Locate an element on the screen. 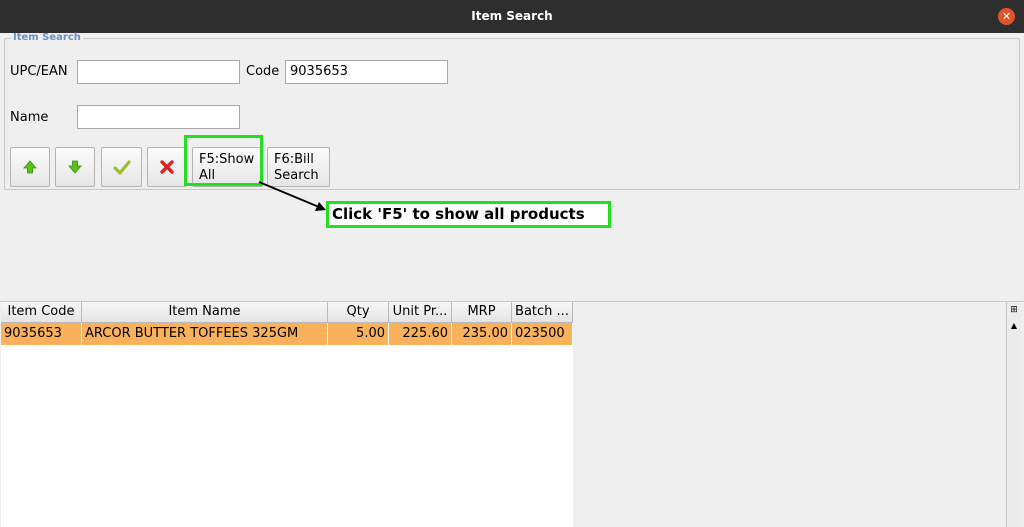  scroll-up-icon: ▲ is located at coordinates (1014, 326).